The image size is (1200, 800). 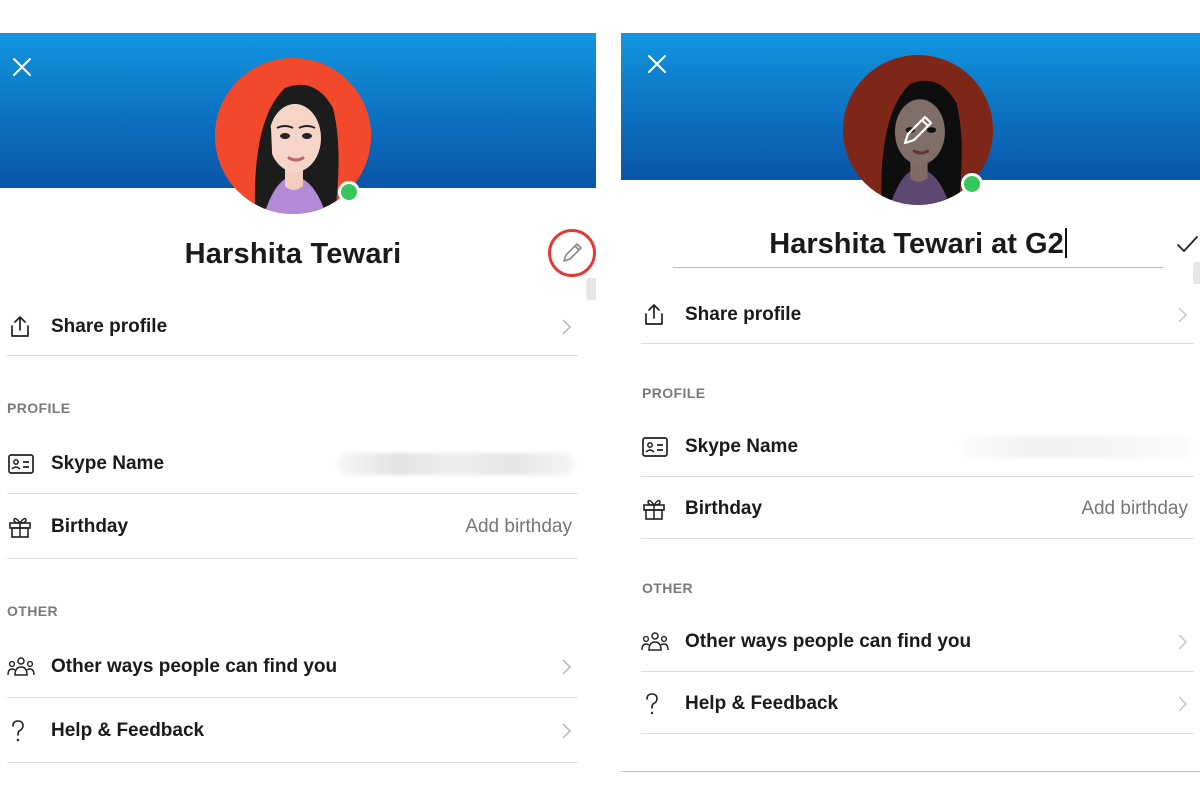 What do you see at coordinates (293, 254) in the screenshot?
I see `profile-display-name: Harshita Tewari` at bounding box center [293, 254].